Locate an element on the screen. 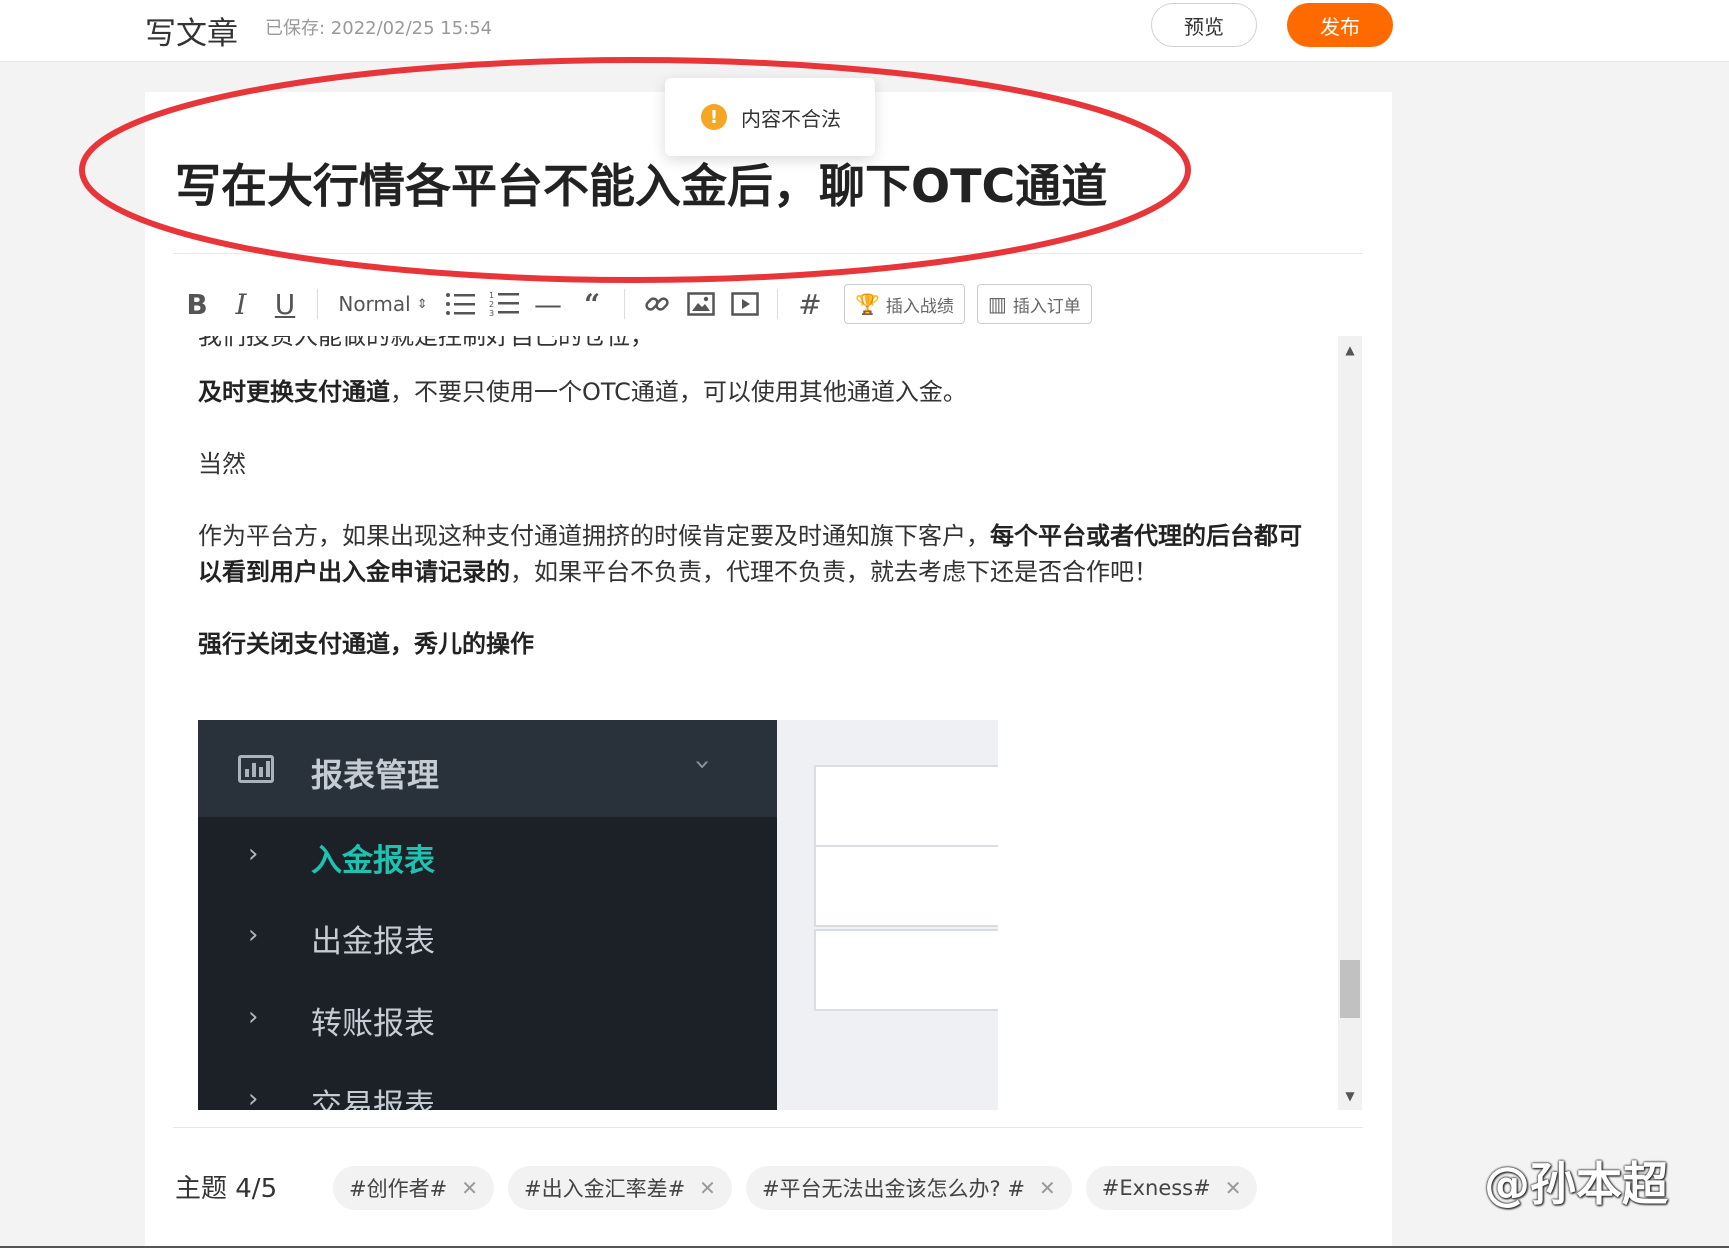 The image size is (1729, 1248). topic-tag: #Exness# ✕ is located at coordinates (1171, 1188).